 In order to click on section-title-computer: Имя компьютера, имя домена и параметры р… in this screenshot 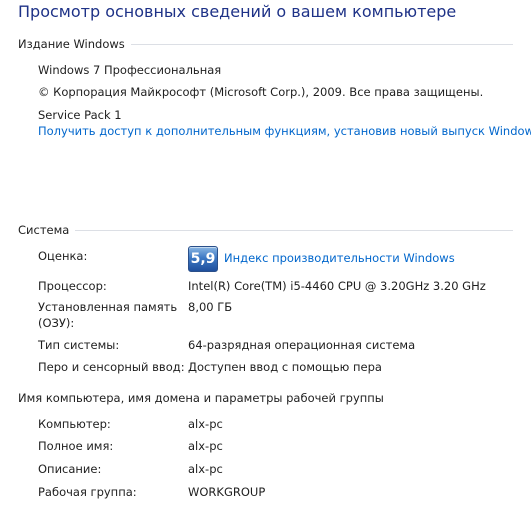, I will do `click(201, 398)`.